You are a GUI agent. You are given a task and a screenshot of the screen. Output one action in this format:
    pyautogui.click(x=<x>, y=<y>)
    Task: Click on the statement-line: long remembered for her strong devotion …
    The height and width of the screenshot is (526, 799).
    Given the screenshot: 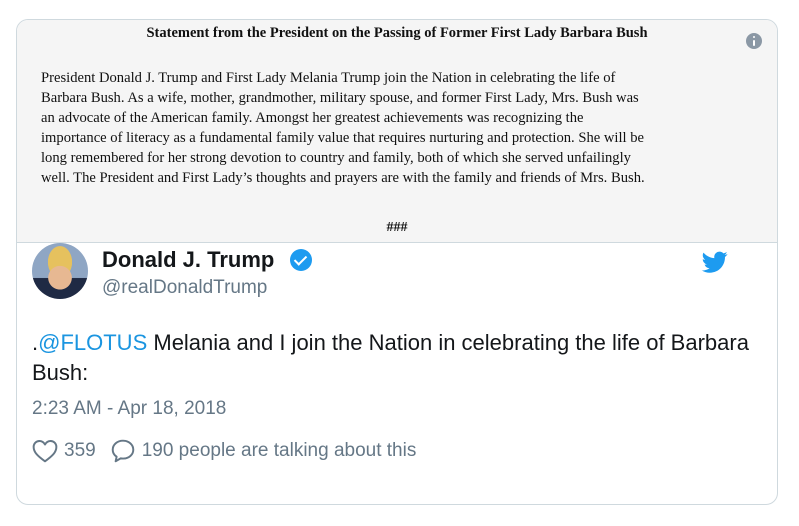 What is the action you would take?
    pyautogui.click(x=336, y=158)
    